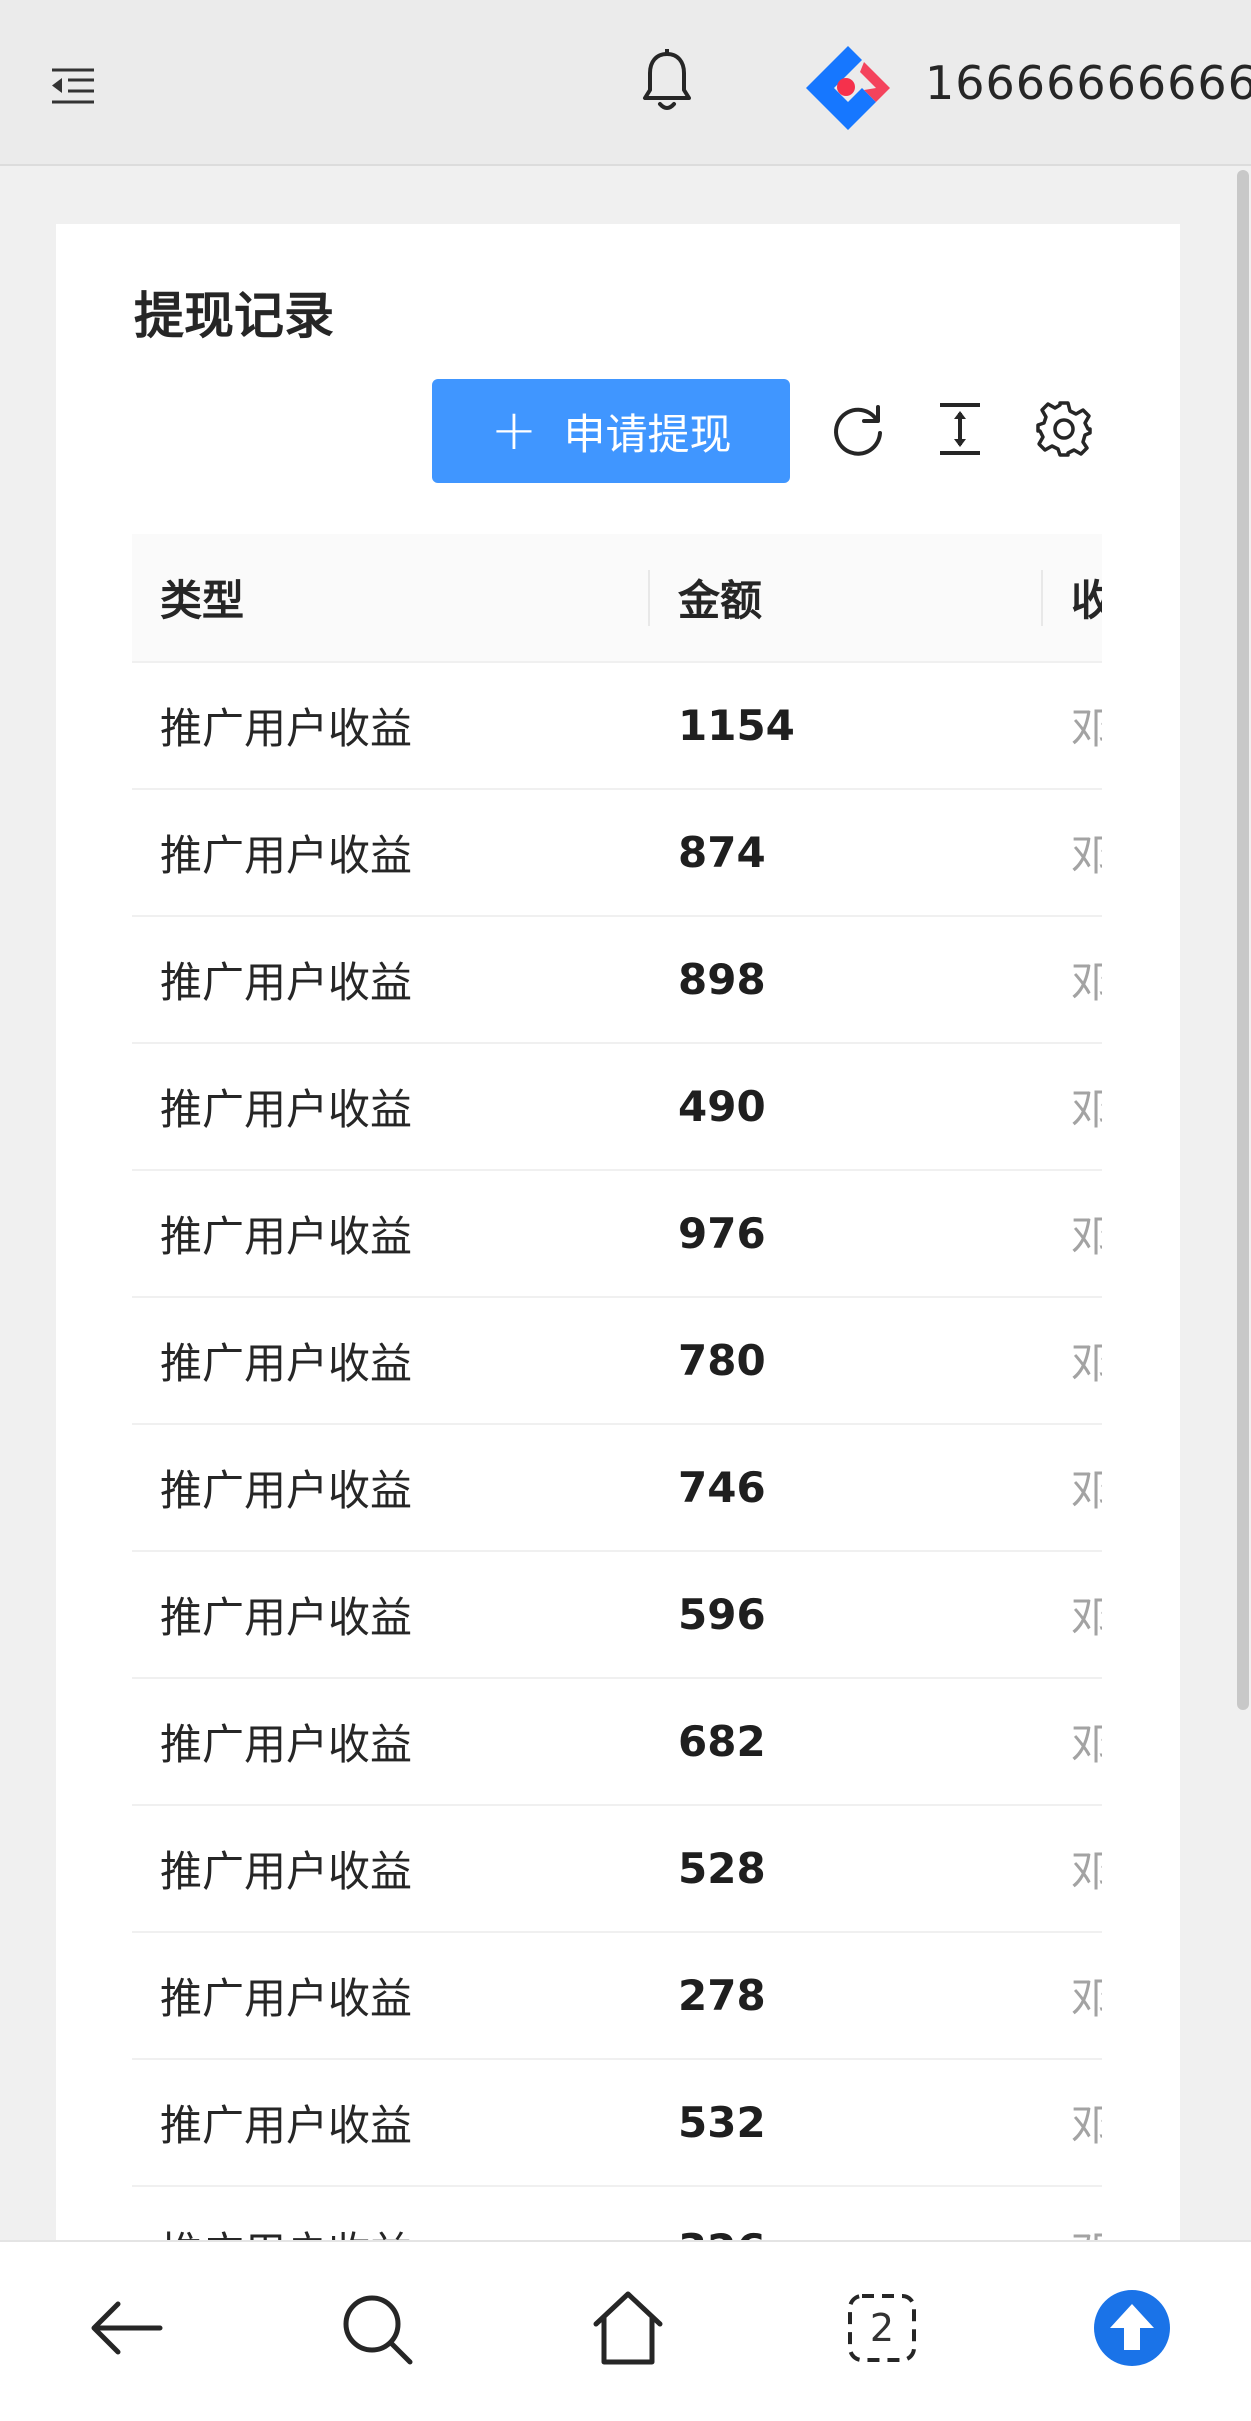 This screenshot has height=2421, width=1251. Describe the element at coordinates (1064, 429) in the screenshot. I see `setting-icon` at that location.